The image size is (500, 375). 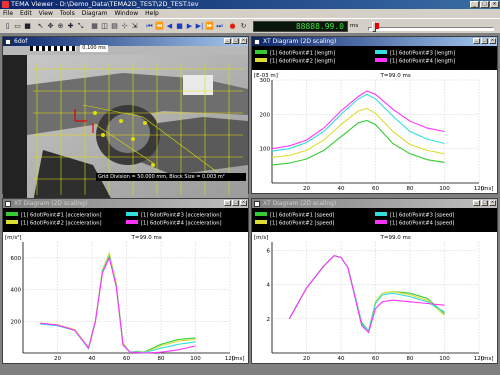 What do you see at coordinates (80, 26) in the screenshot?
I see `measure-icon: ⤡` at bounding box center [80, 26].